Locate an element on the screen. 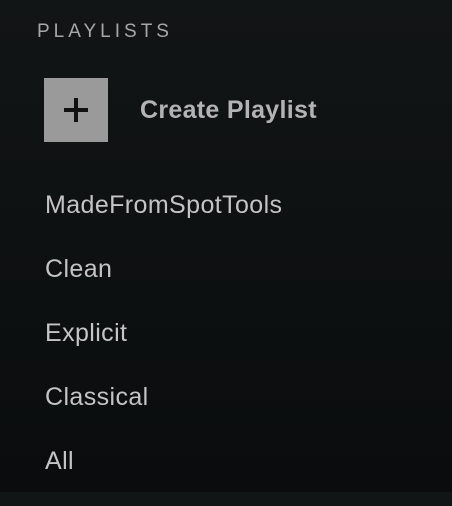 This screenshot has width=452, height=506. playlist-item-explicit: Explicit is located at coordinates (163, 346).